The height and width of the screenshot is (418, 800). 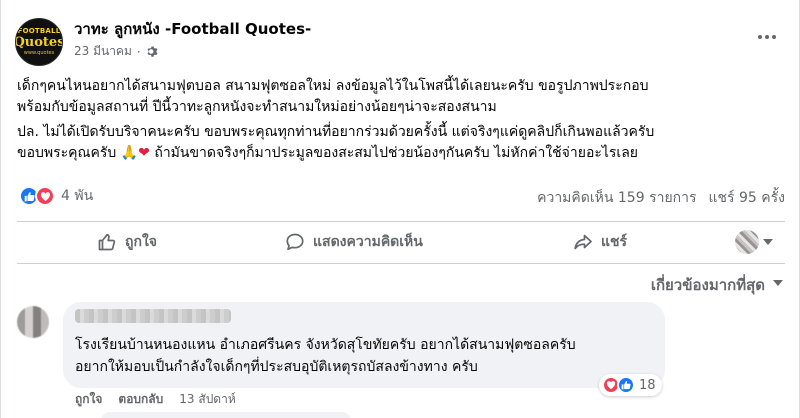 I want to click on comment-reply-button: ตอบกลับ, so click(x=140, y=399).